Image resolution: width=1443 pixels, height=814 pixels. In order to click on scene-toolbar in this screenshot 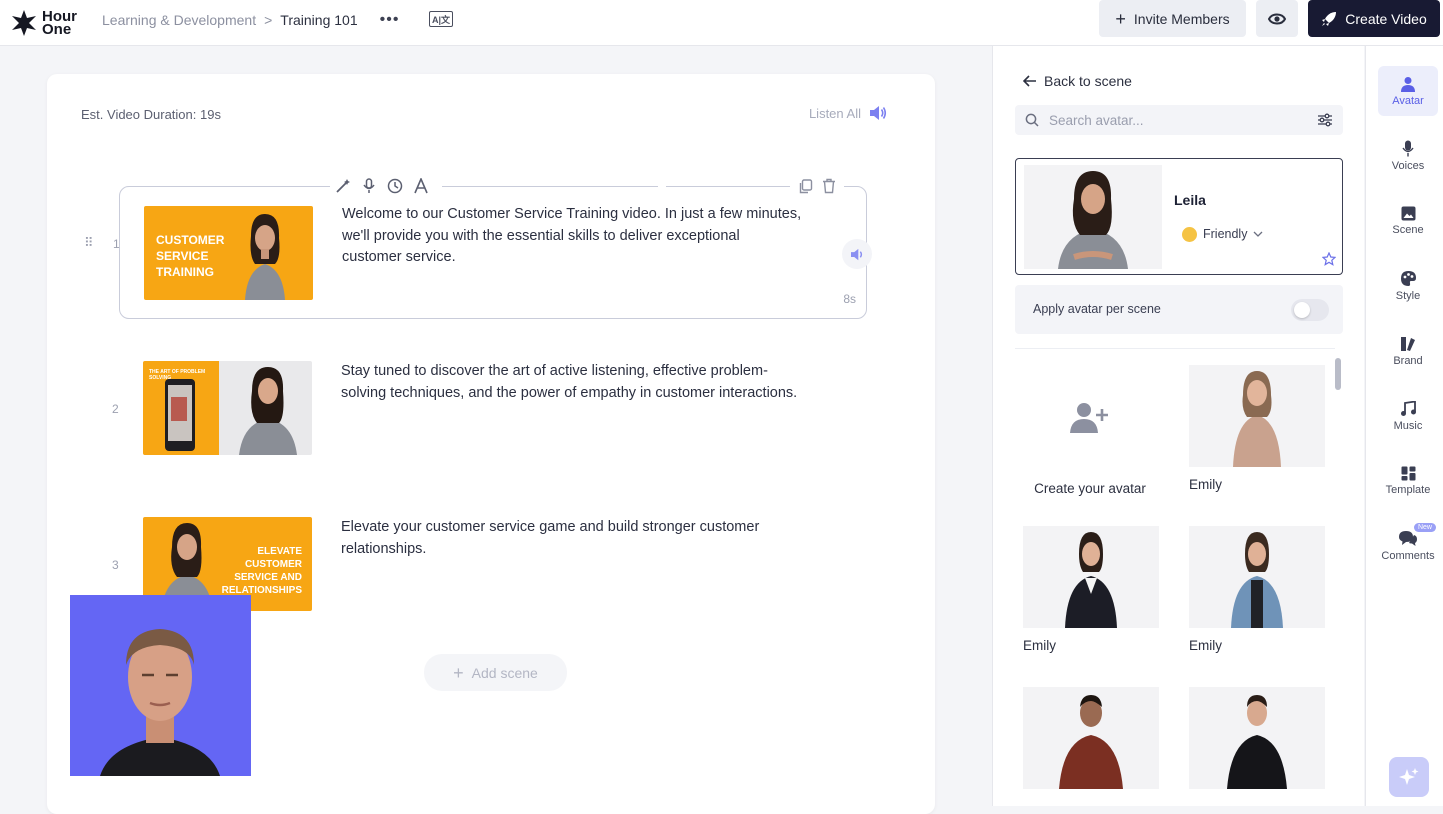, I will do `click(498, 186)`.